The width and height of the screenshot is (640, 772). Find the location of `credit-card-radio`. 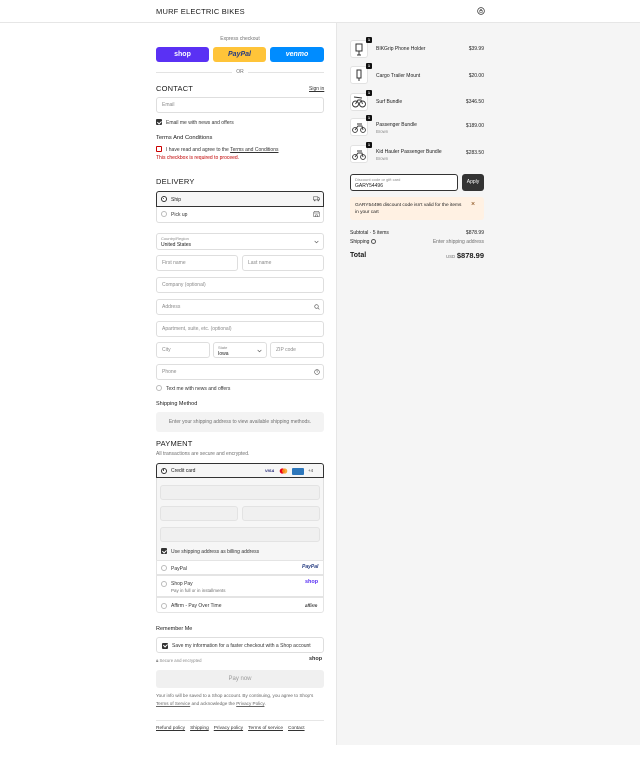

credit-card-radio is located at coordinates (164, 470).